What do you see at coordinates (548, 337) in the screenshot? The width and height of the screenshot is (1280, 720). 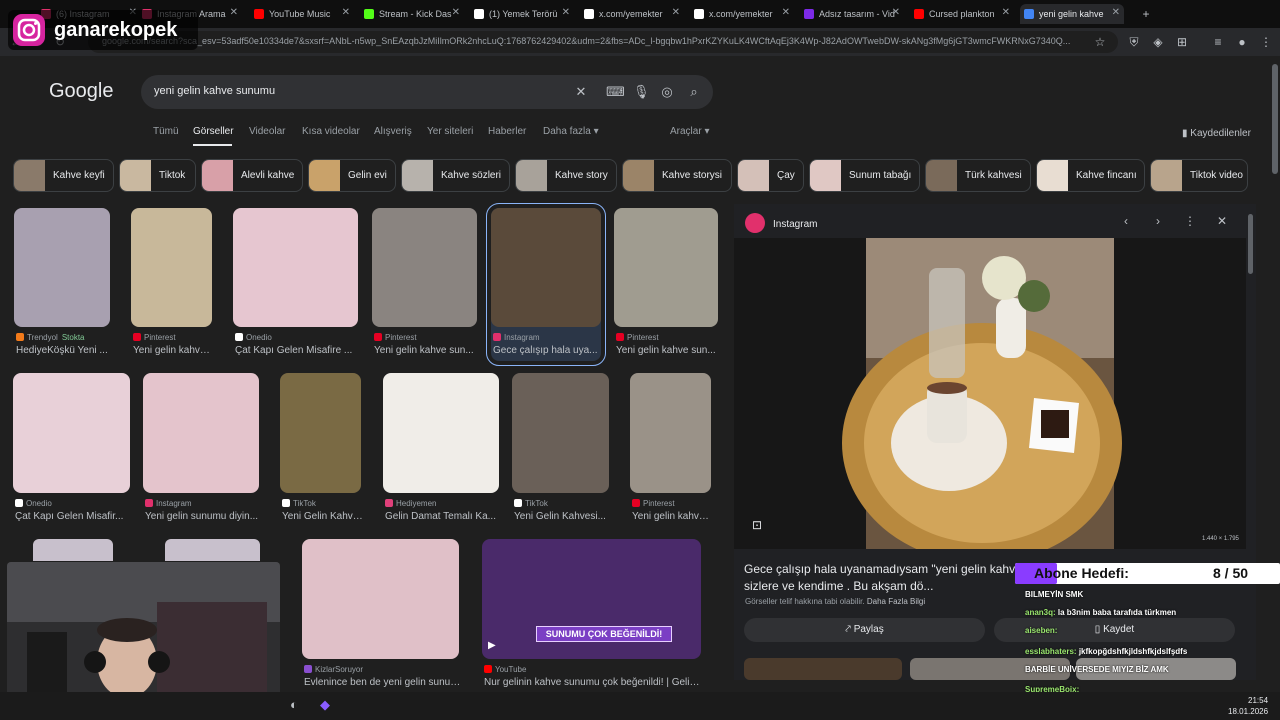 I see `result-source: Instagram` at bounding box center [548, 337].